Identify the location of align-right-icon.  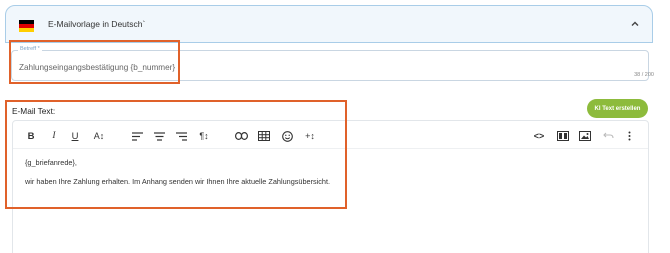
(181, 136).